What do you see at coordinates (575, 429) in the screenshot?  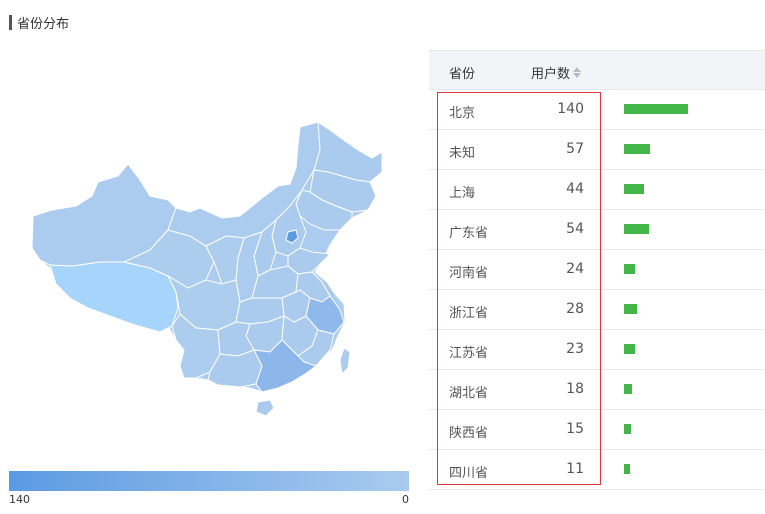 I see `row-user-count: 15` at bounding box center [575, 429].